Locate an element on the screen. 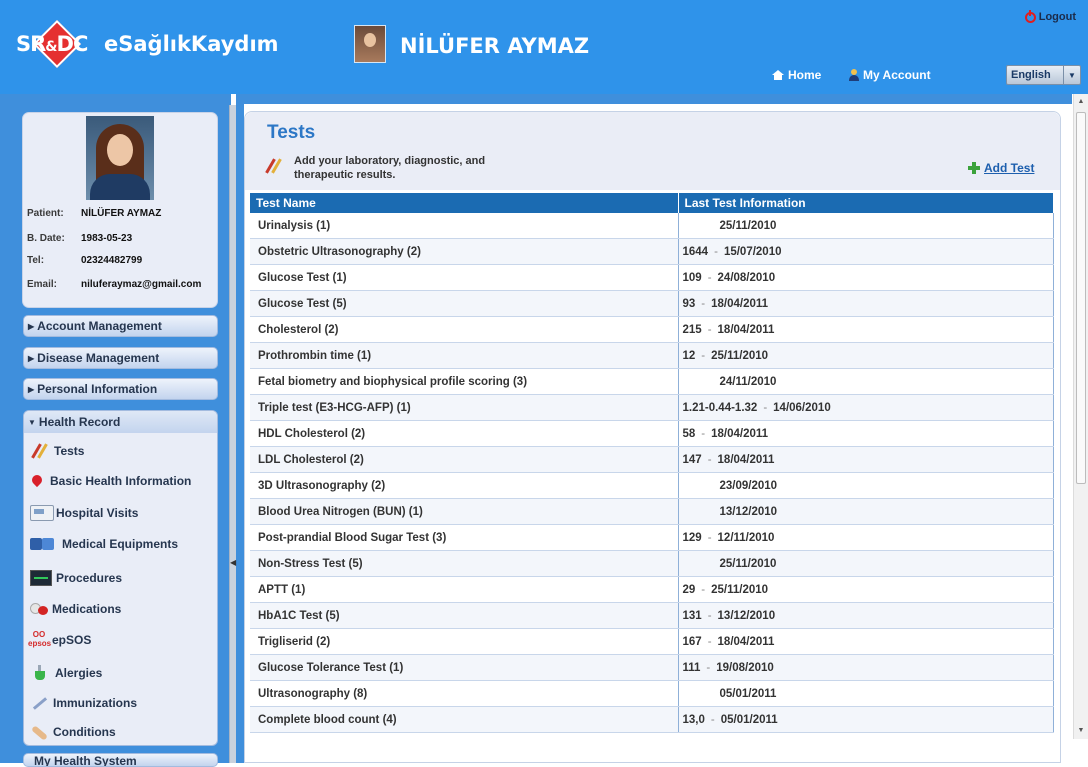 The image size is (1088, 767). column-header-test-name: Test Name is located at coordinates (464, 203).